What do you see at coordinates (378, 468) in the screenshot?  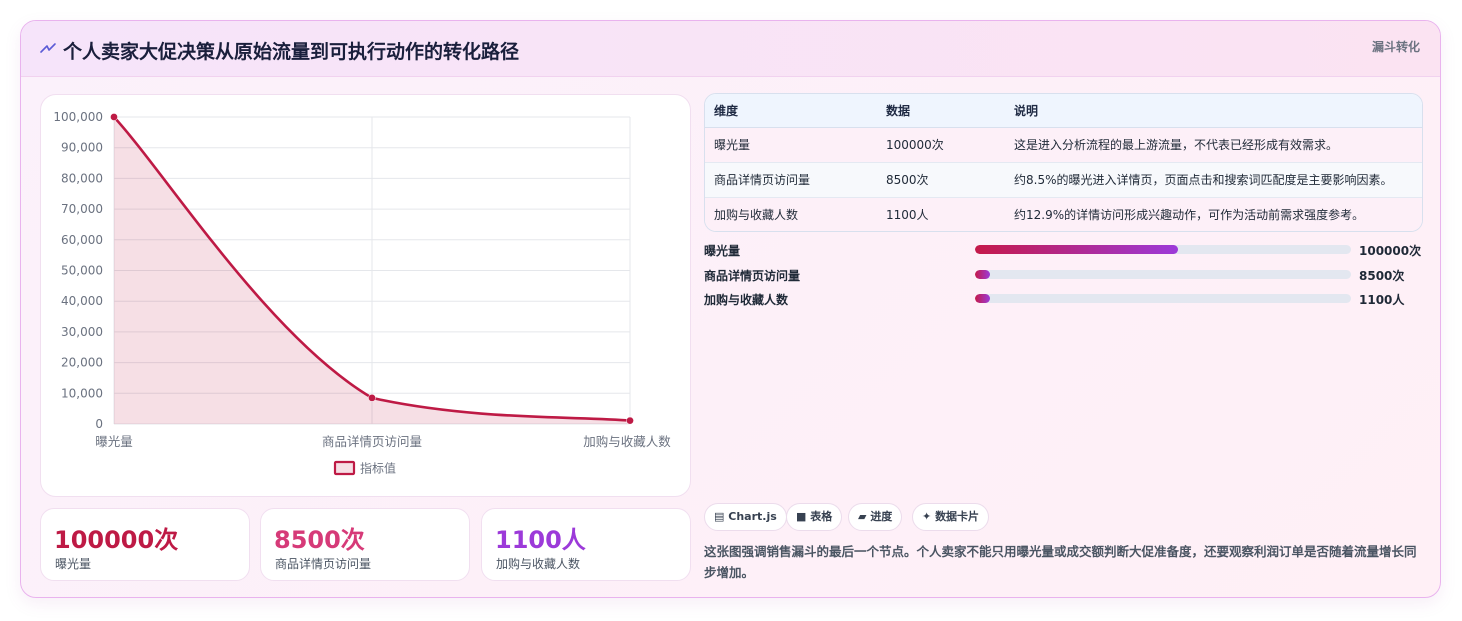 I see `legend-label: 指标值` at bounding box center [378, 468].